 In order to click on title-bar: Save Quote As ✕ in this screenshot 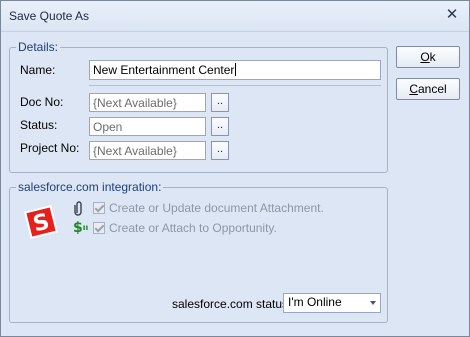, I will do `click(235, 16)`.